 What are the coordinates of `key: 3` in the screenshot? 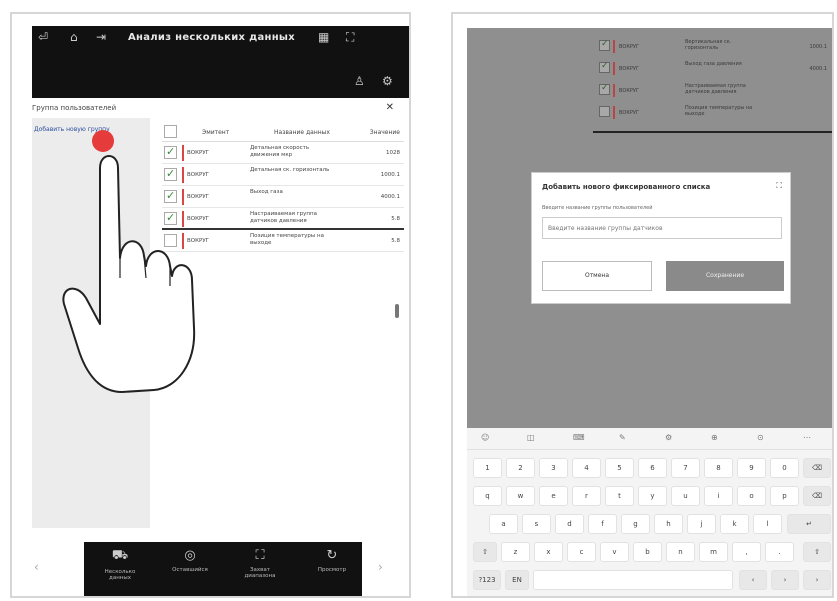 It's located at (553, 468).